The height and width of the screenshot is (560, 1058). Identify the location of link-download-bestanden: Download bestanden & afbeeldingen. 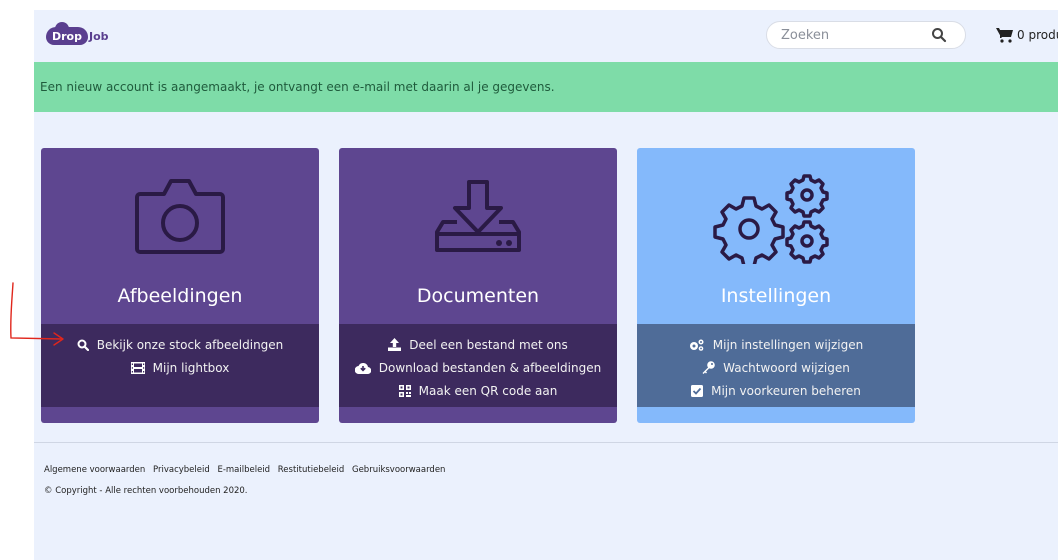
(478, 367).